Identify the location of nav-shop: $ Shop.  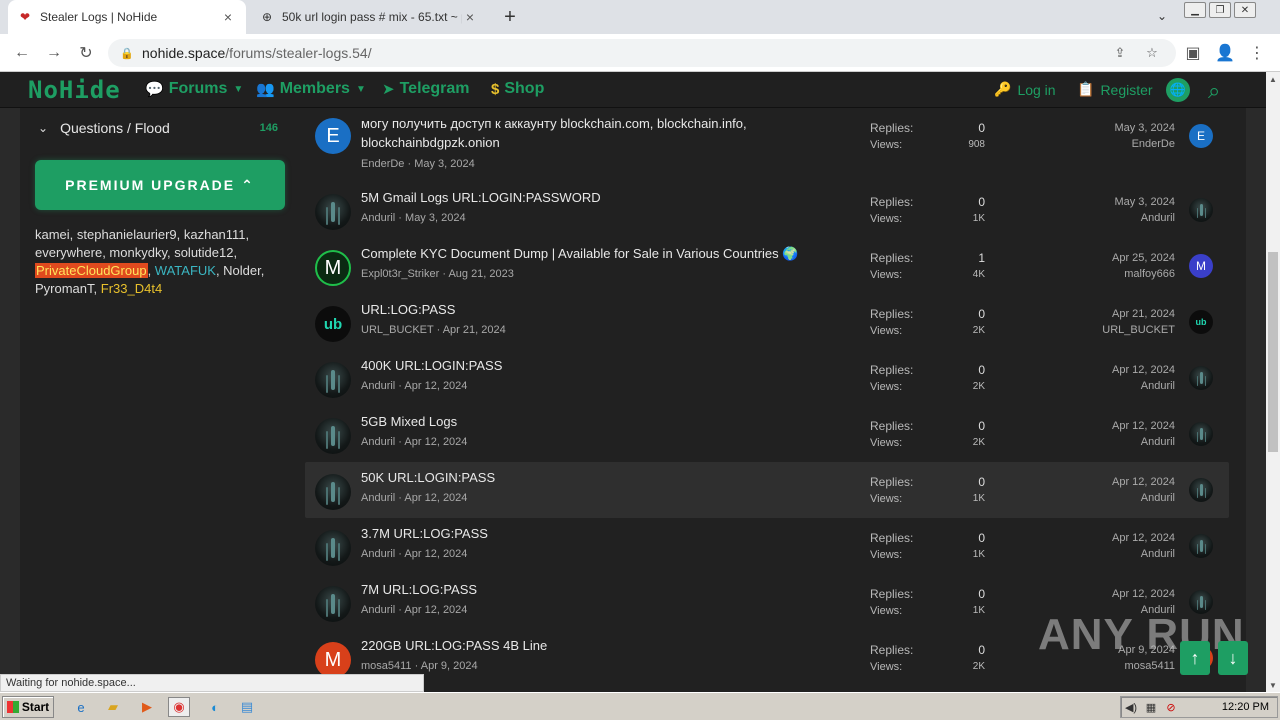
(517, 89).